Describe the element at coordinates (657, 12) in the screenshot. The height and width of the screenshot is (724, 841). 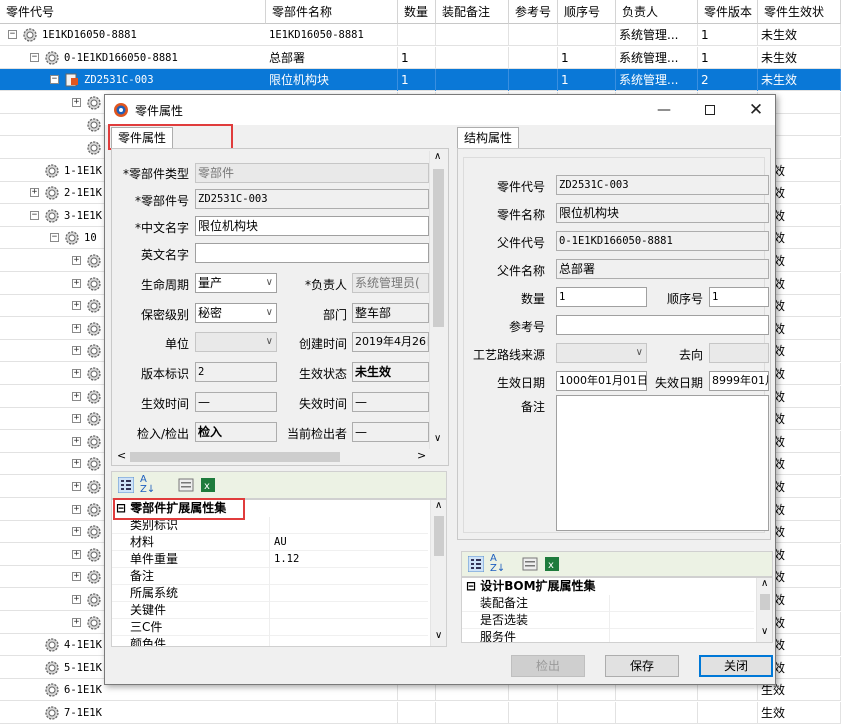
I see `column-header-7: 负责人` at that location.